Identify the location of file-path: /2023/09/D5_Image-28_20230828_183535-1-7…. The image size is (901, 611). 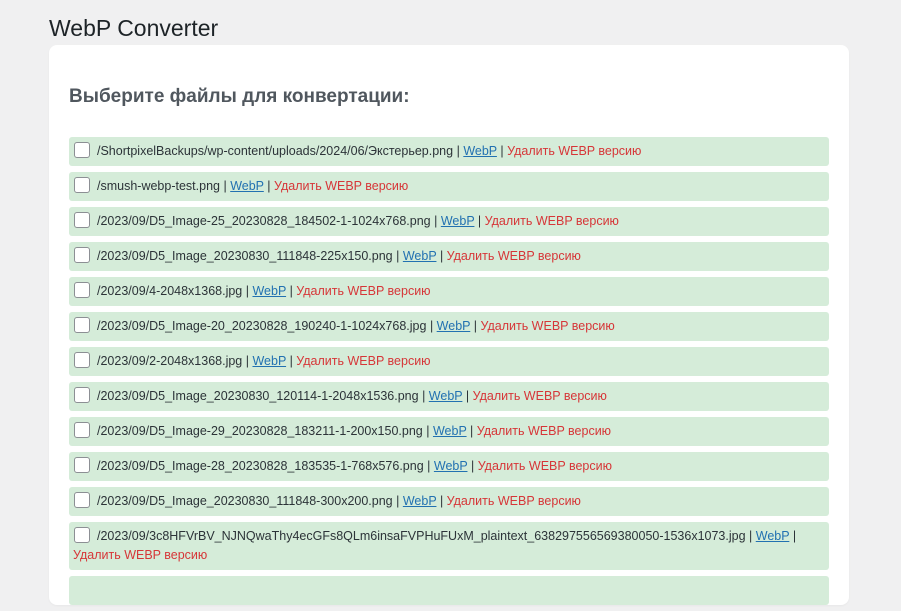
(260, 466).